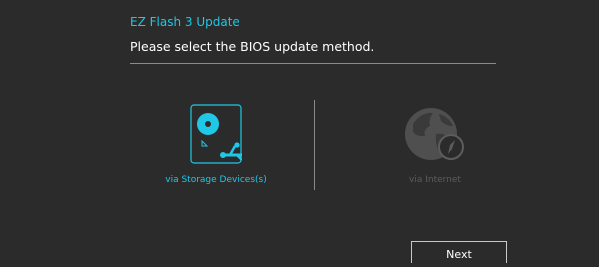 This screenshot has width=599, height=267. Describe the element at coordinates (222, 134) in the screenshot. I see `storage-usb-icon` at that location.